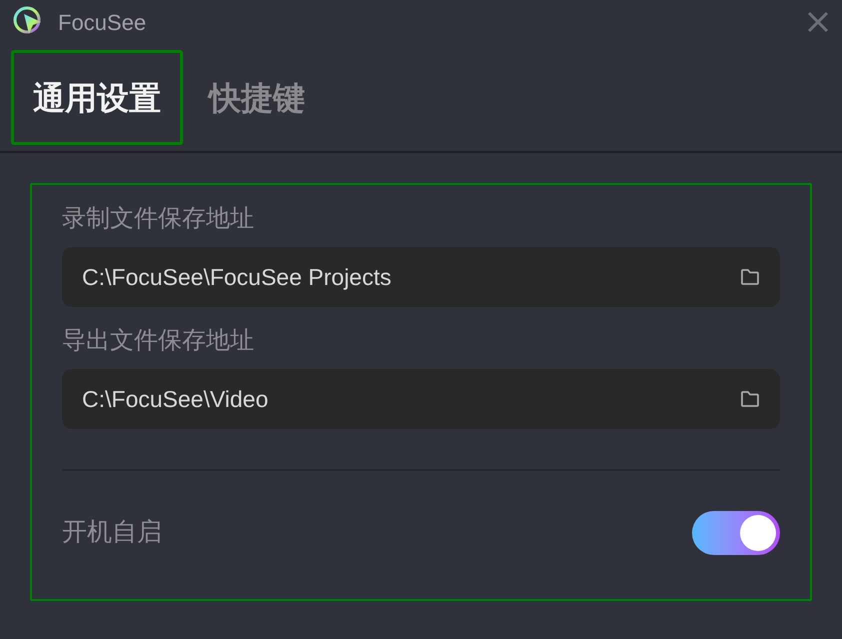 The height and width of the screenshot is (639, 842). I want to click on tab: 通用设置, so click(97, 97).